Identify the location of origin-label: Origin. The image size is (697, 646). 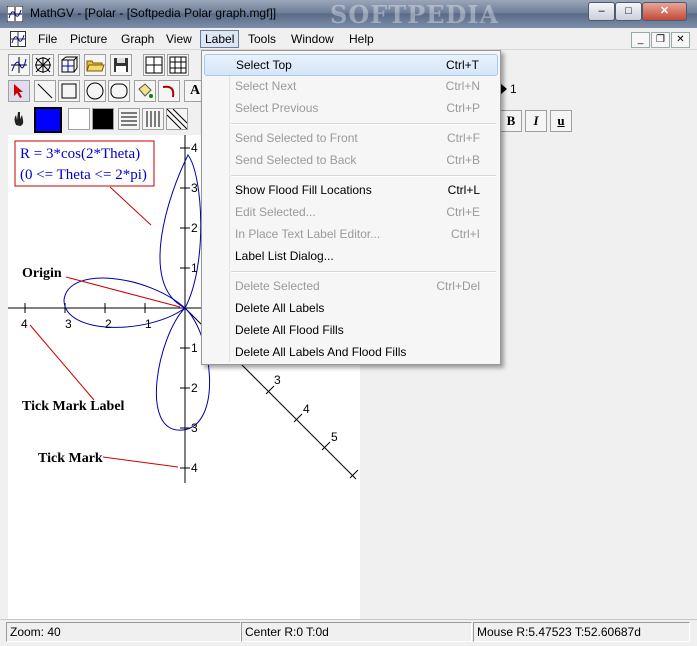
(42, 273).